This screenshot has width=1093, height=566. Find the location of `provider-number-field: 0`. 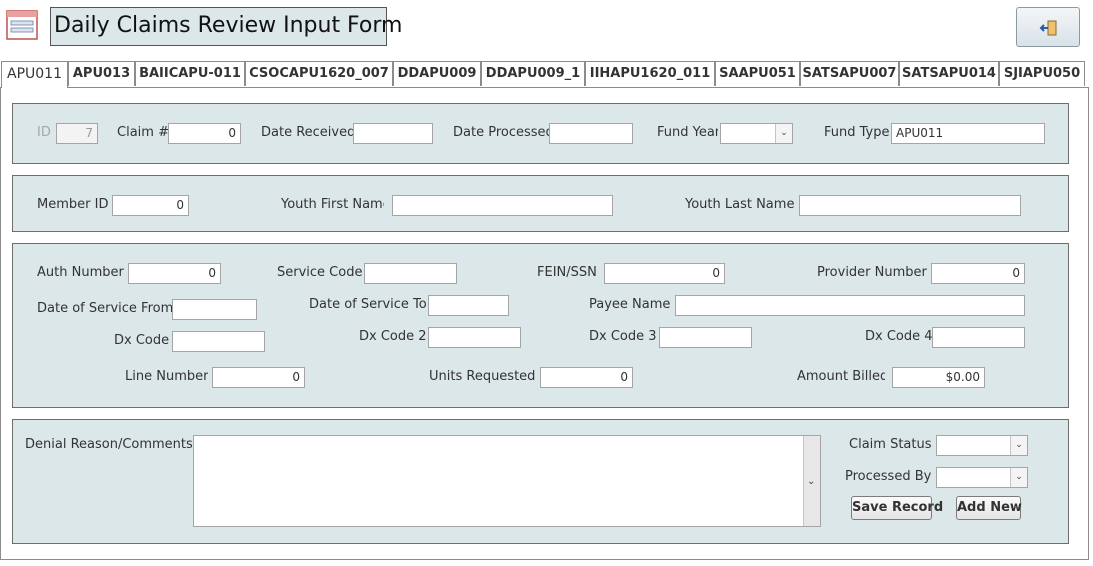

provider-number-field: 0 is located at coordinates (978, 273).